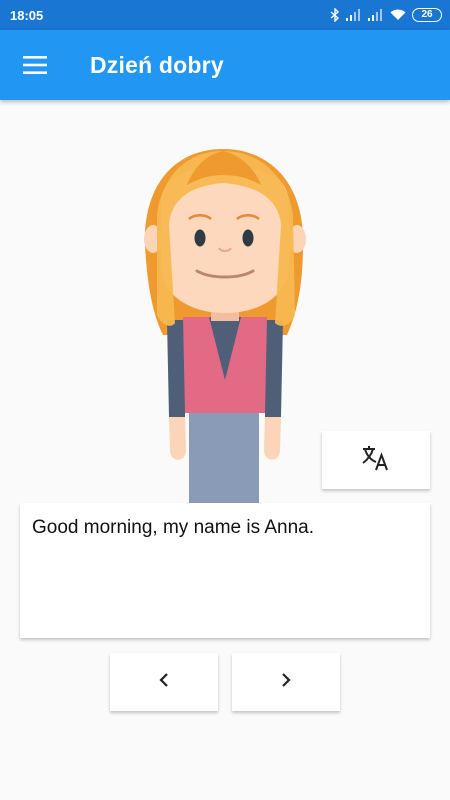 The image size is (450, 800). Describe the element at coordinates (398, 15) in the screenshot. I see `wifi-icon` at that location.